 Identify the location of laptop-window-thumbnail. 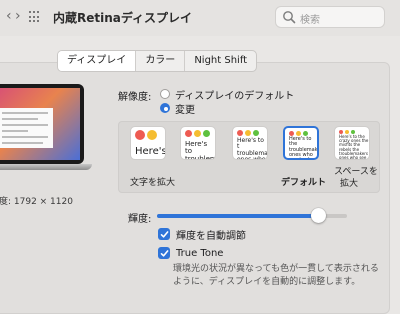
(26, 128).